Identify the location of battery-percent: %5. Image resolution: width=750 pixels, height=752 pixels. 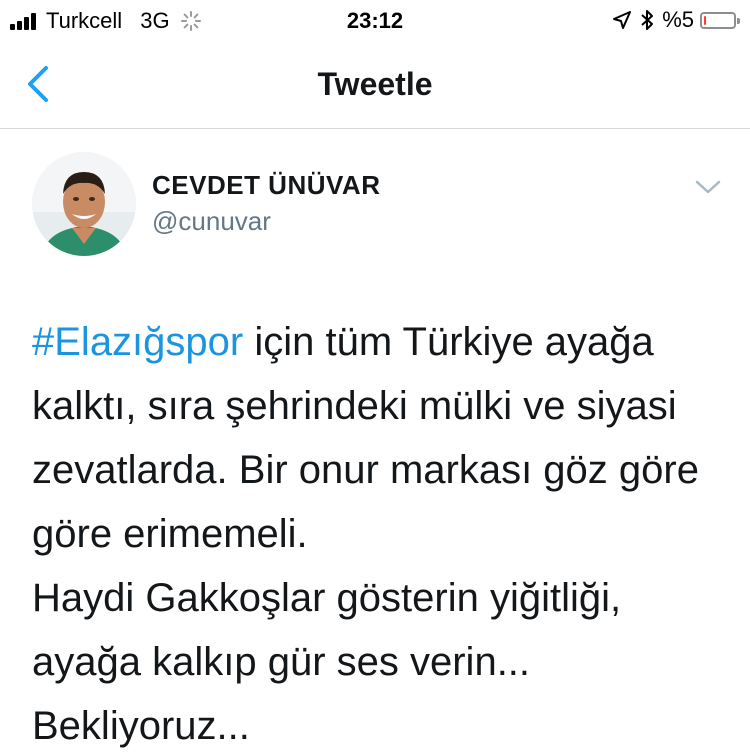
(678, 19).